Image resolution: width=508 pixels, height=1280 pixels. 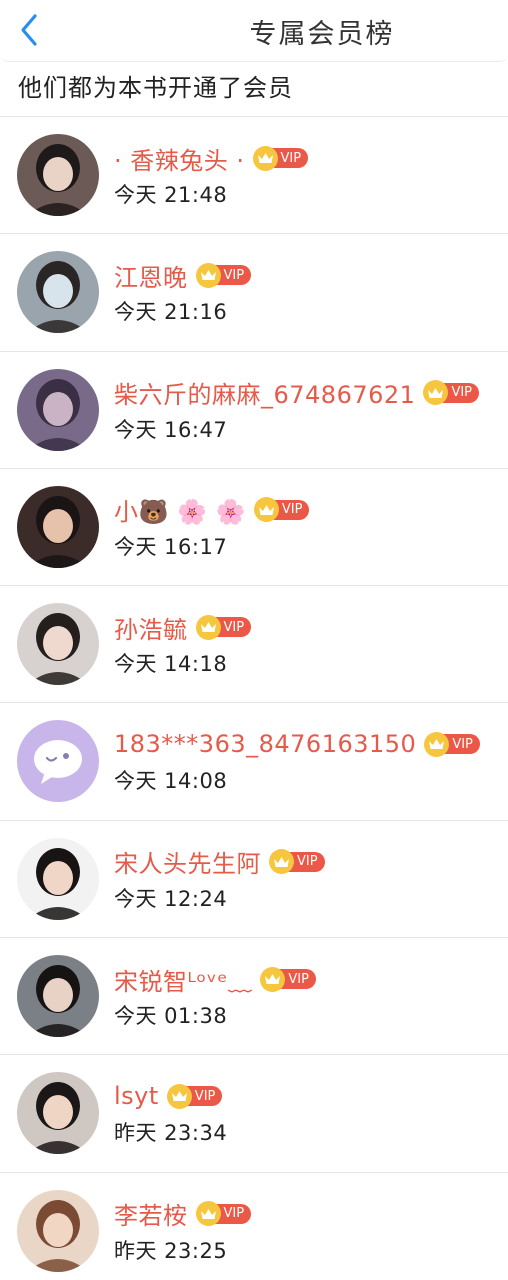 I want to click on top-nav-bar: 专属会员榜, so click(x=254, y=31).